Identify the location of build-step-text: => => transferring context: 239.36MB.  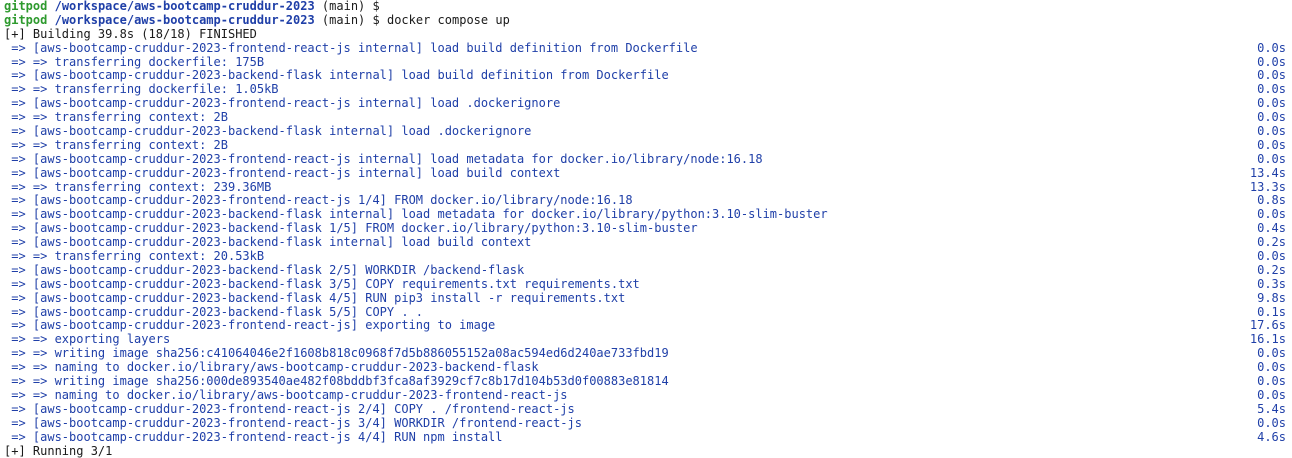
(138, 186).